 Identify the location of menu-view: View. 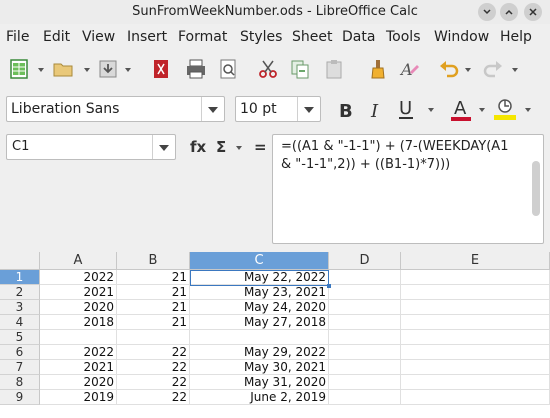
(98, 37).